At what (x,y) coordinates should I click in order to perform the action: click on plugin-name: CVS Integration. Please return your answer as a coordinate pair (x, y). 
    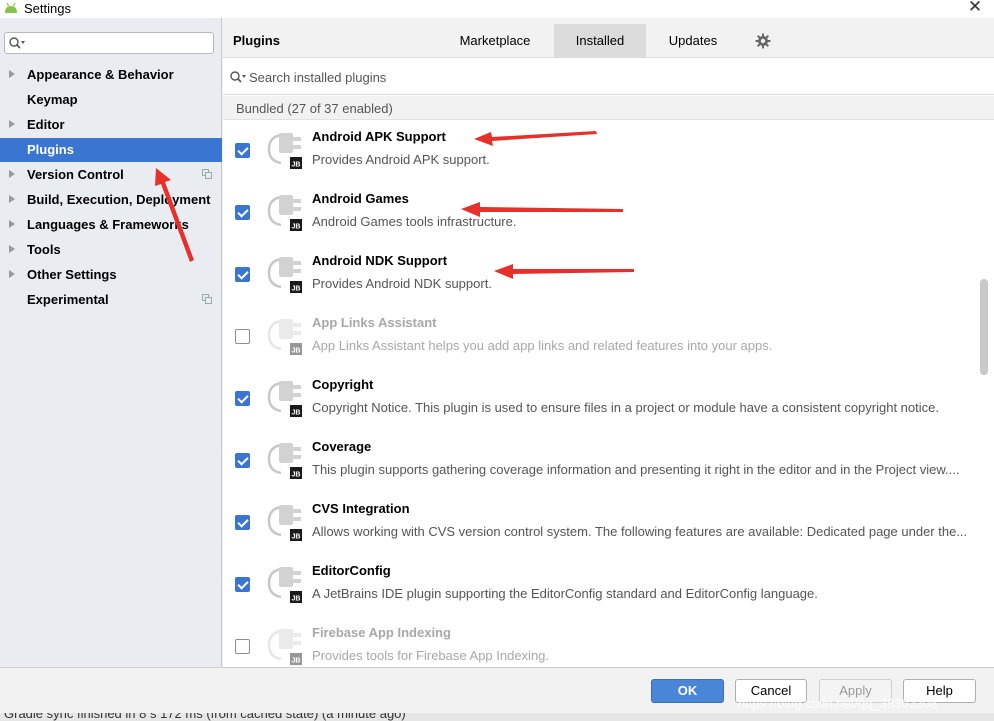
    Looking at the image, I should click on (361, 508).